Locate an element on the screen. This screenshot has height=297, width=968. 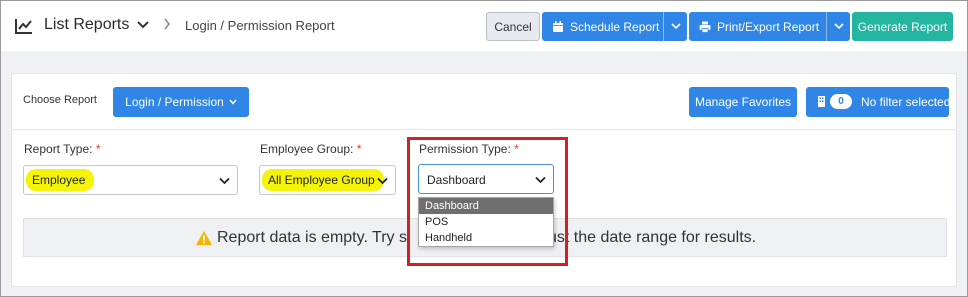
divider is located at coordinates (484, 129).